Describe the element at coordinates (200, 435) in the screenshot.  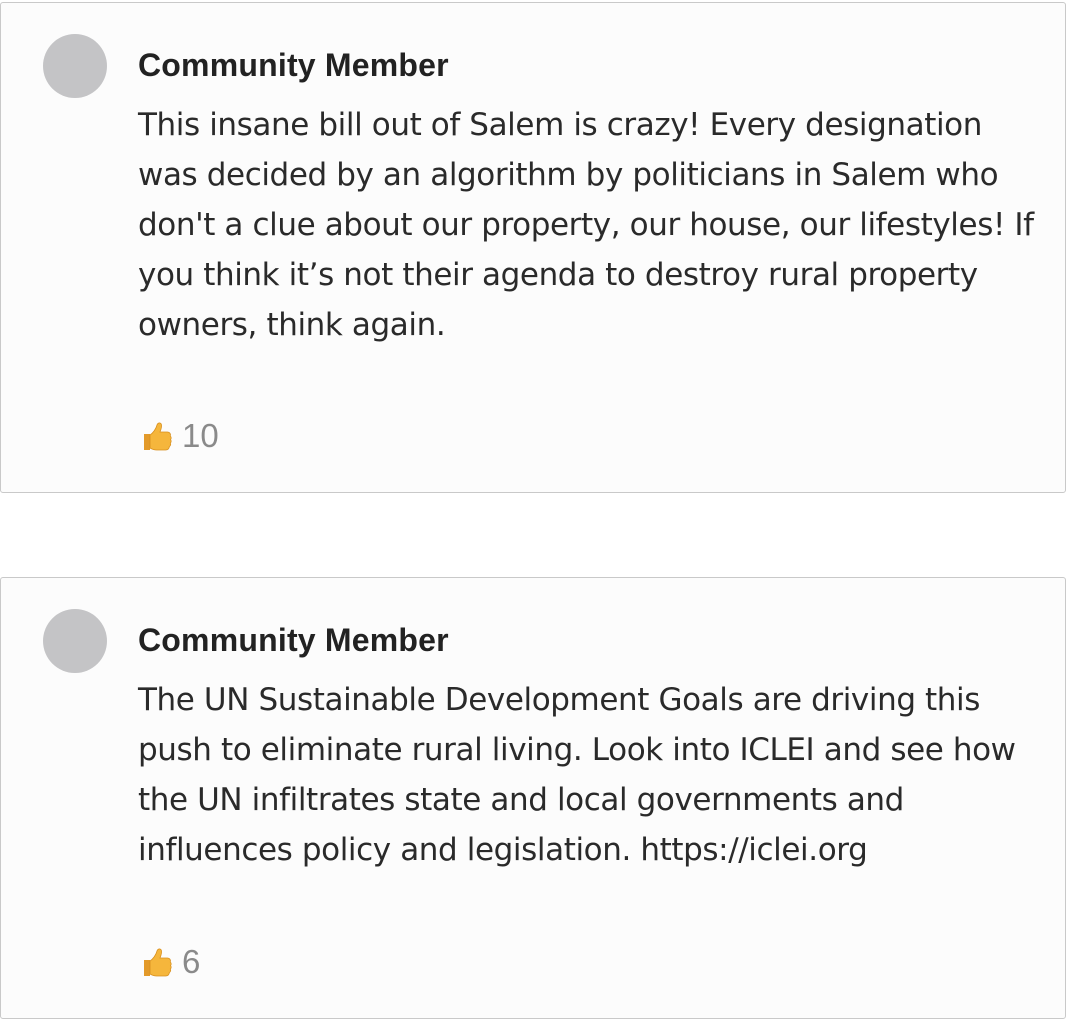
I see `reaction-count: 10` at that location.